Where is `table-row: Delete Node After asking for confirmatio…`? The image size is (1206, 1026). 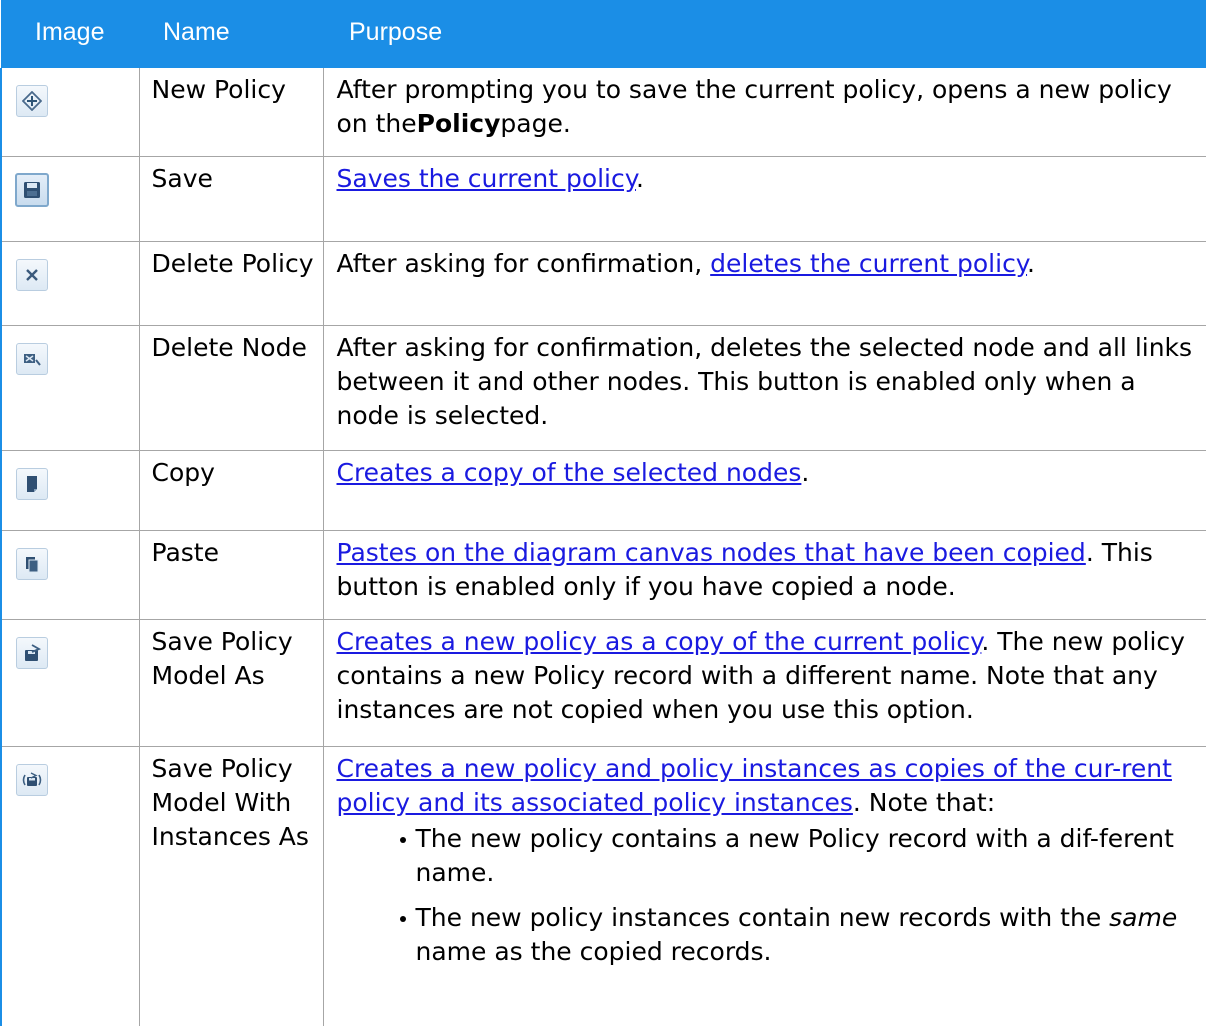
table-row: Delete Node After asking for confirmatio… is located at coordinates (603, 388).